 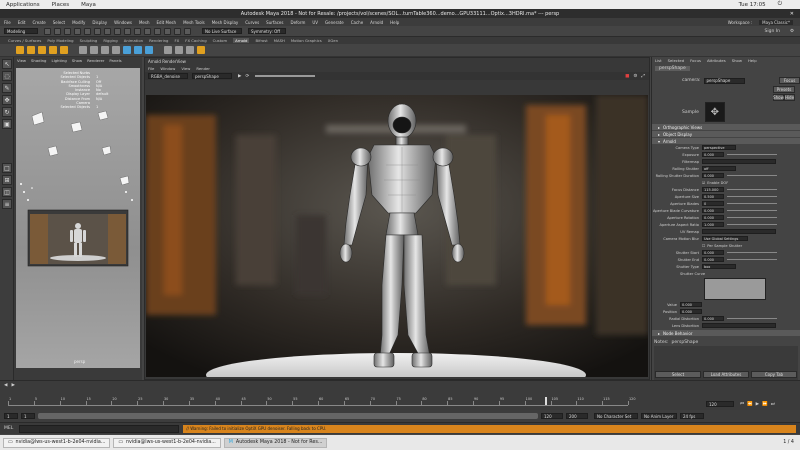 I want to click on camera-dropdown: perspShape, so click(x=212, y=76).